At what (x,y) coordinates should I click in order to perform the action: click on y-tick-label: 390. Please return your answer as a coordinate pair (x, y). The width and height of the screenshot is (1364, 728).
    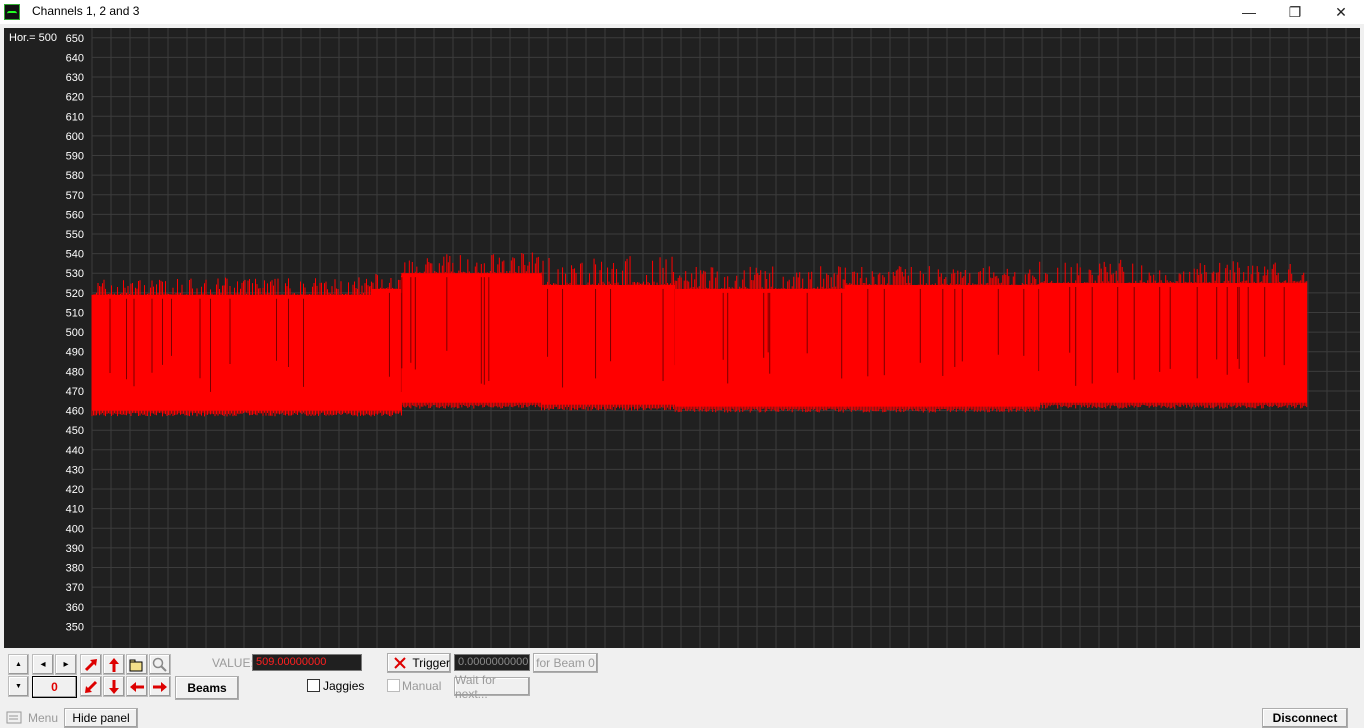
    Looking at the image, I should click on (75, 549).